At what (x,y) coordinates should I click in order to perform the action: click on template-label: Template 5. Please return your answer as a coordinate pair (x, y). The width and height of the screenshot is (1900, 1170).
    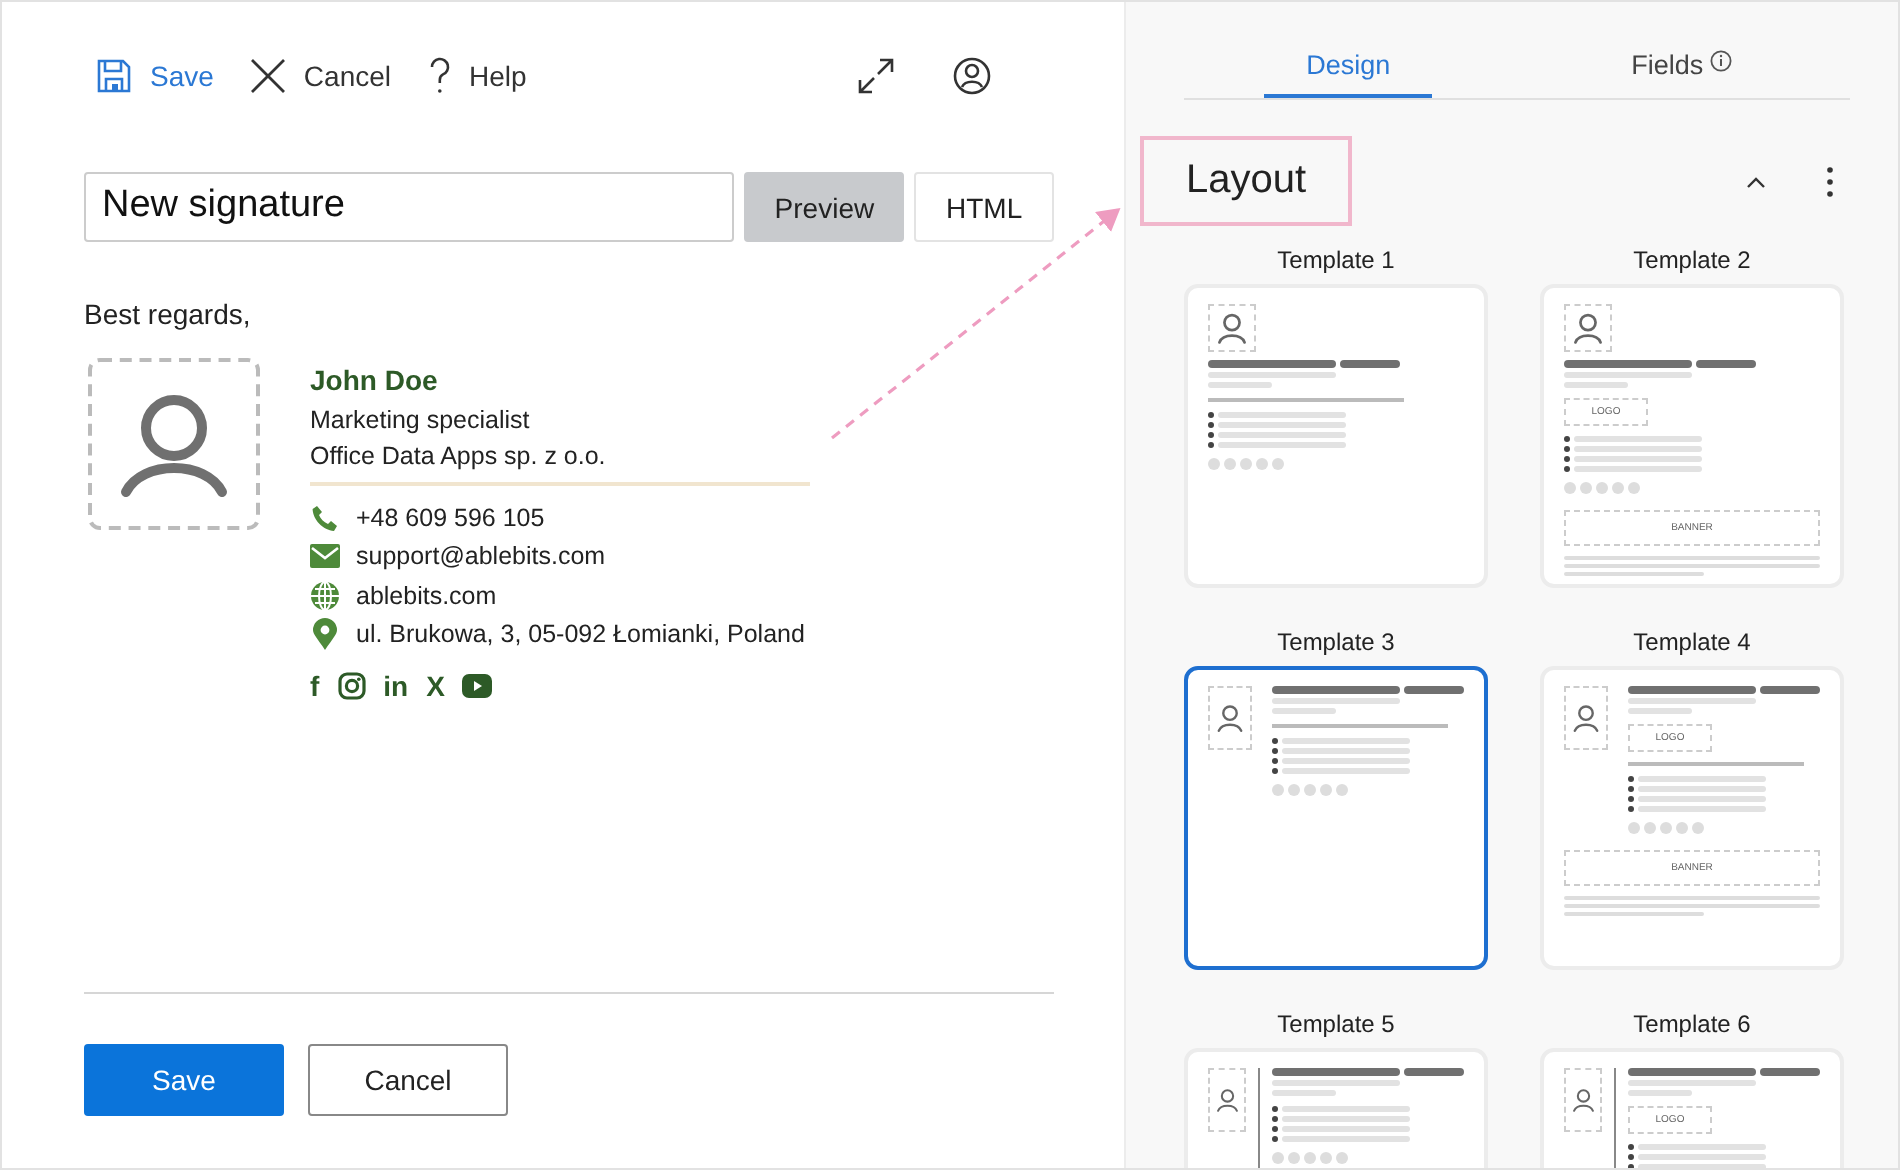
    Looking at the image, I should click on (1336, 1024).